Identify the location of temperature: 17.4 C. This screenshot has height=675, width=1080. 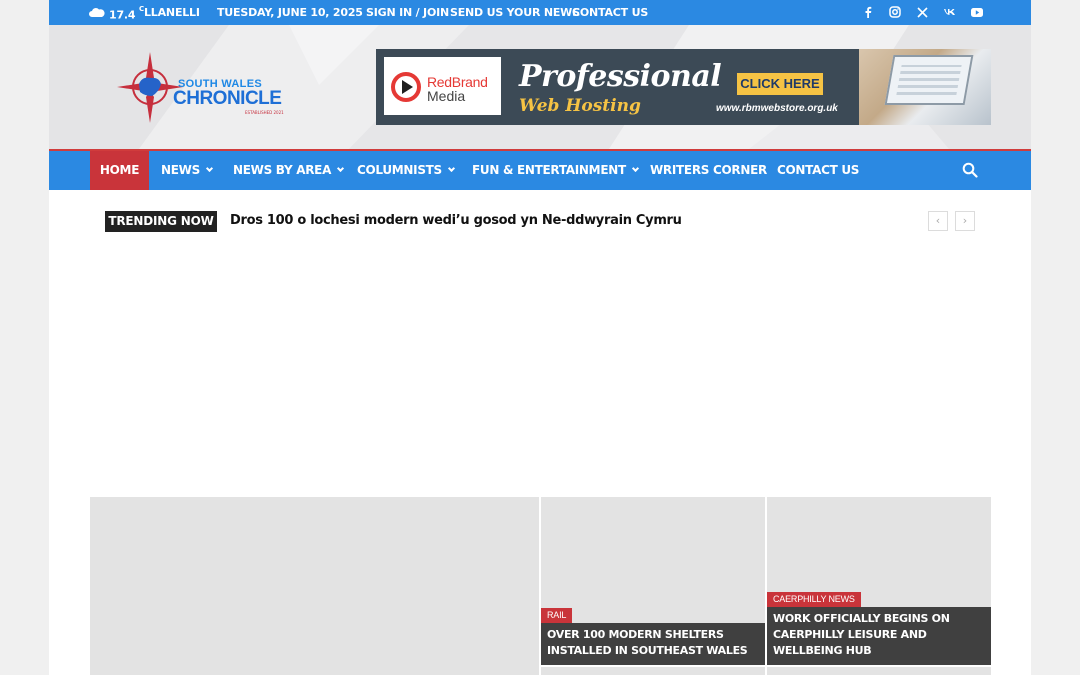
(126, 13).